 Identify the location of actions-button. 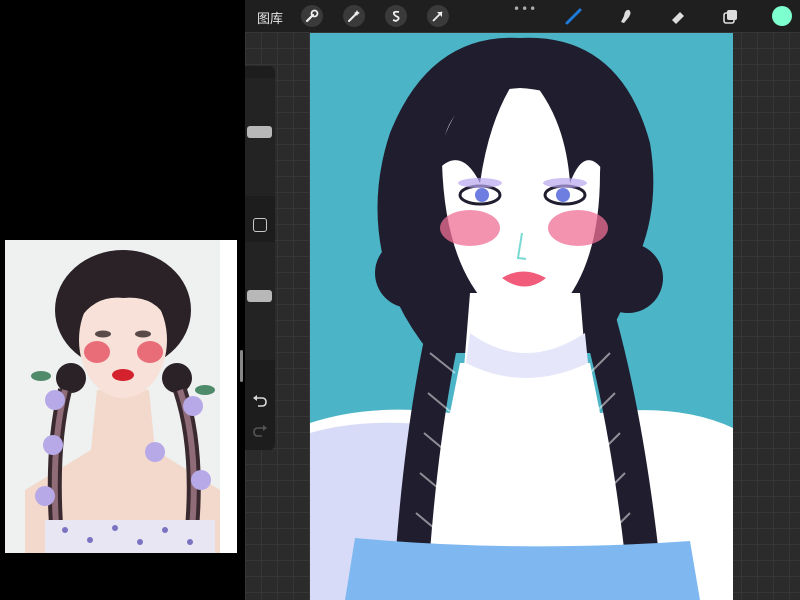
(312, 16).